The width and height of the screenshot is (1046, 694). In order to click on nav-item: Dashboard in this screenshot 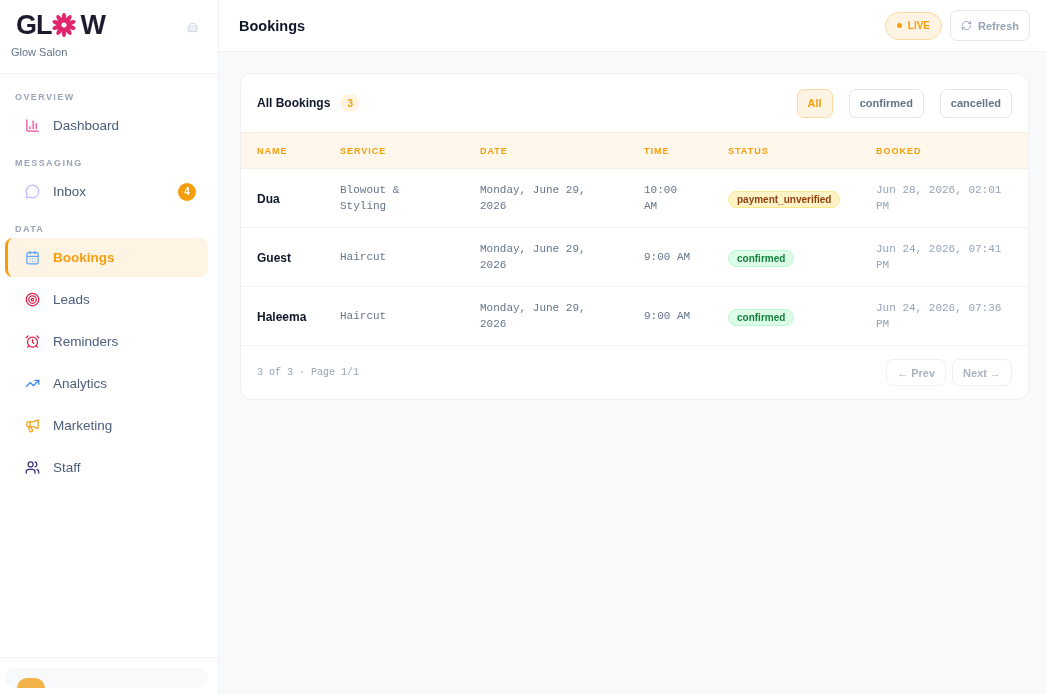, I will do `click(106, 125)`.